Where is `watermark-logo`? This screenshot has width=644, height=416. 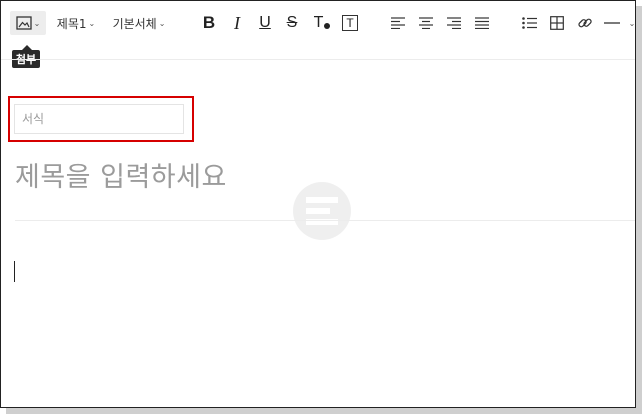
watermark-logo is located at coordinates (322, 211).